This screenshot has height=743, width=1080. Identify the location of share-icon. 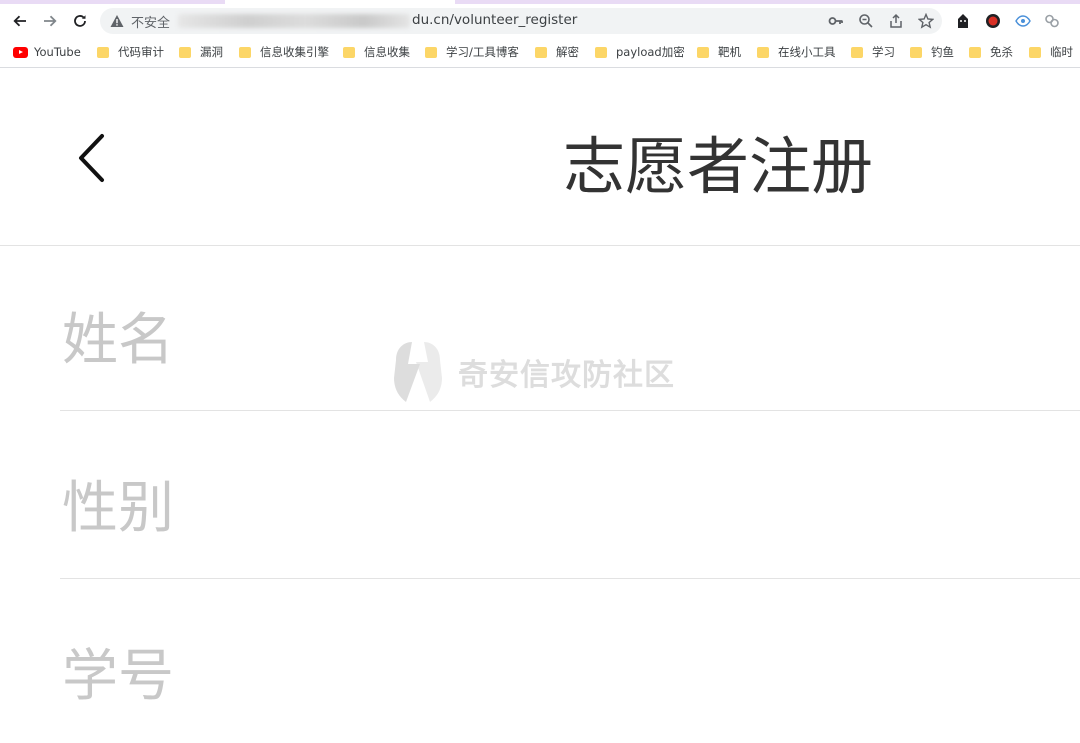
(896, 21).